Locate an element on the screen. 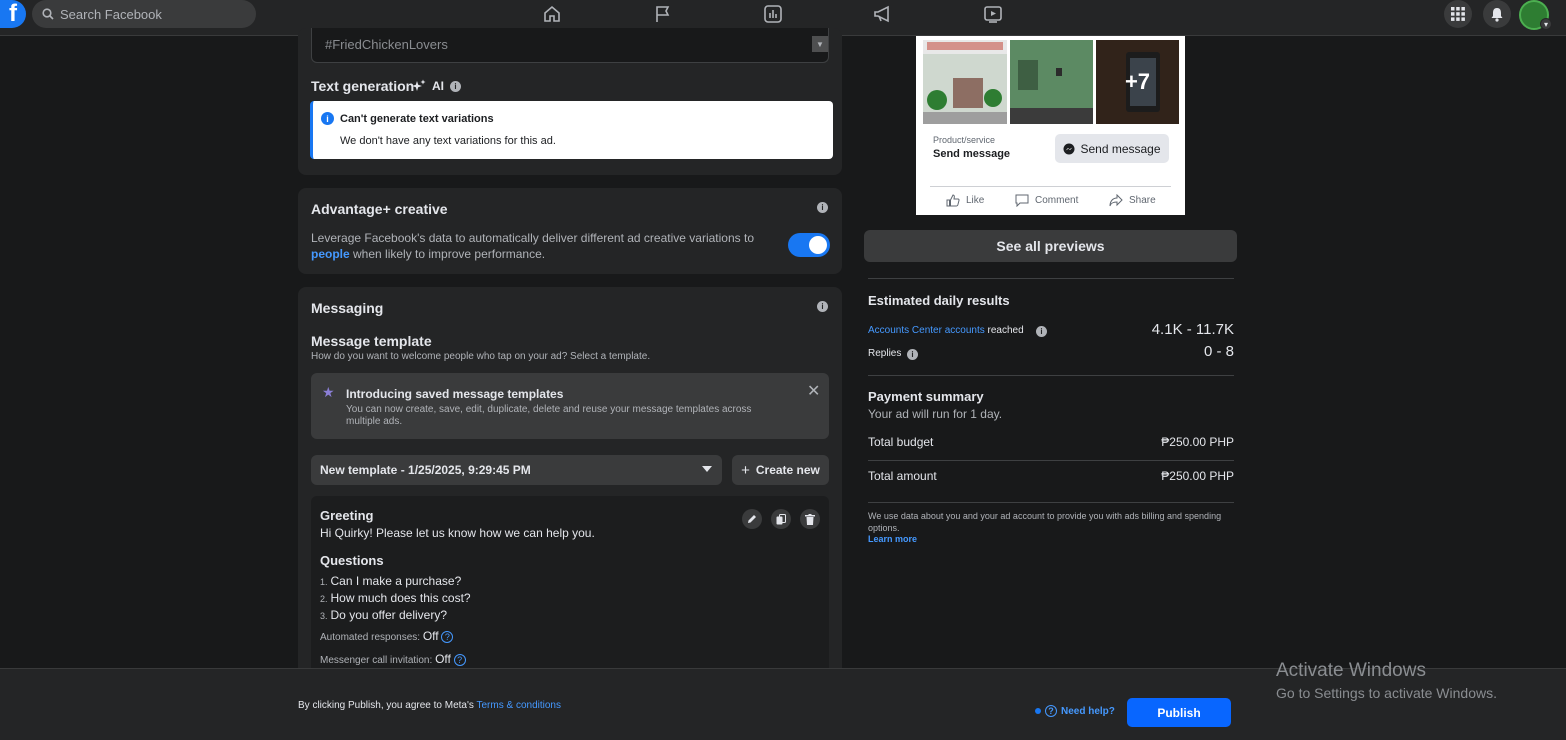 This screenshot has height=740, width=1566. scroll-arrow-icon: ▼ is located at coordinates (820, 44).